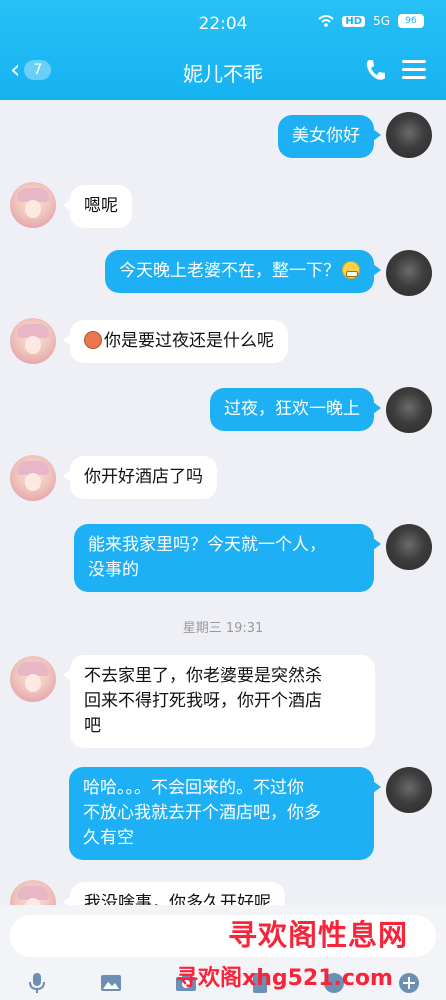  Describe the element at coordinates (193, 788) in the screenshot. I see `message-line: 哈哈。。。不会回来的。不过你` at that location.